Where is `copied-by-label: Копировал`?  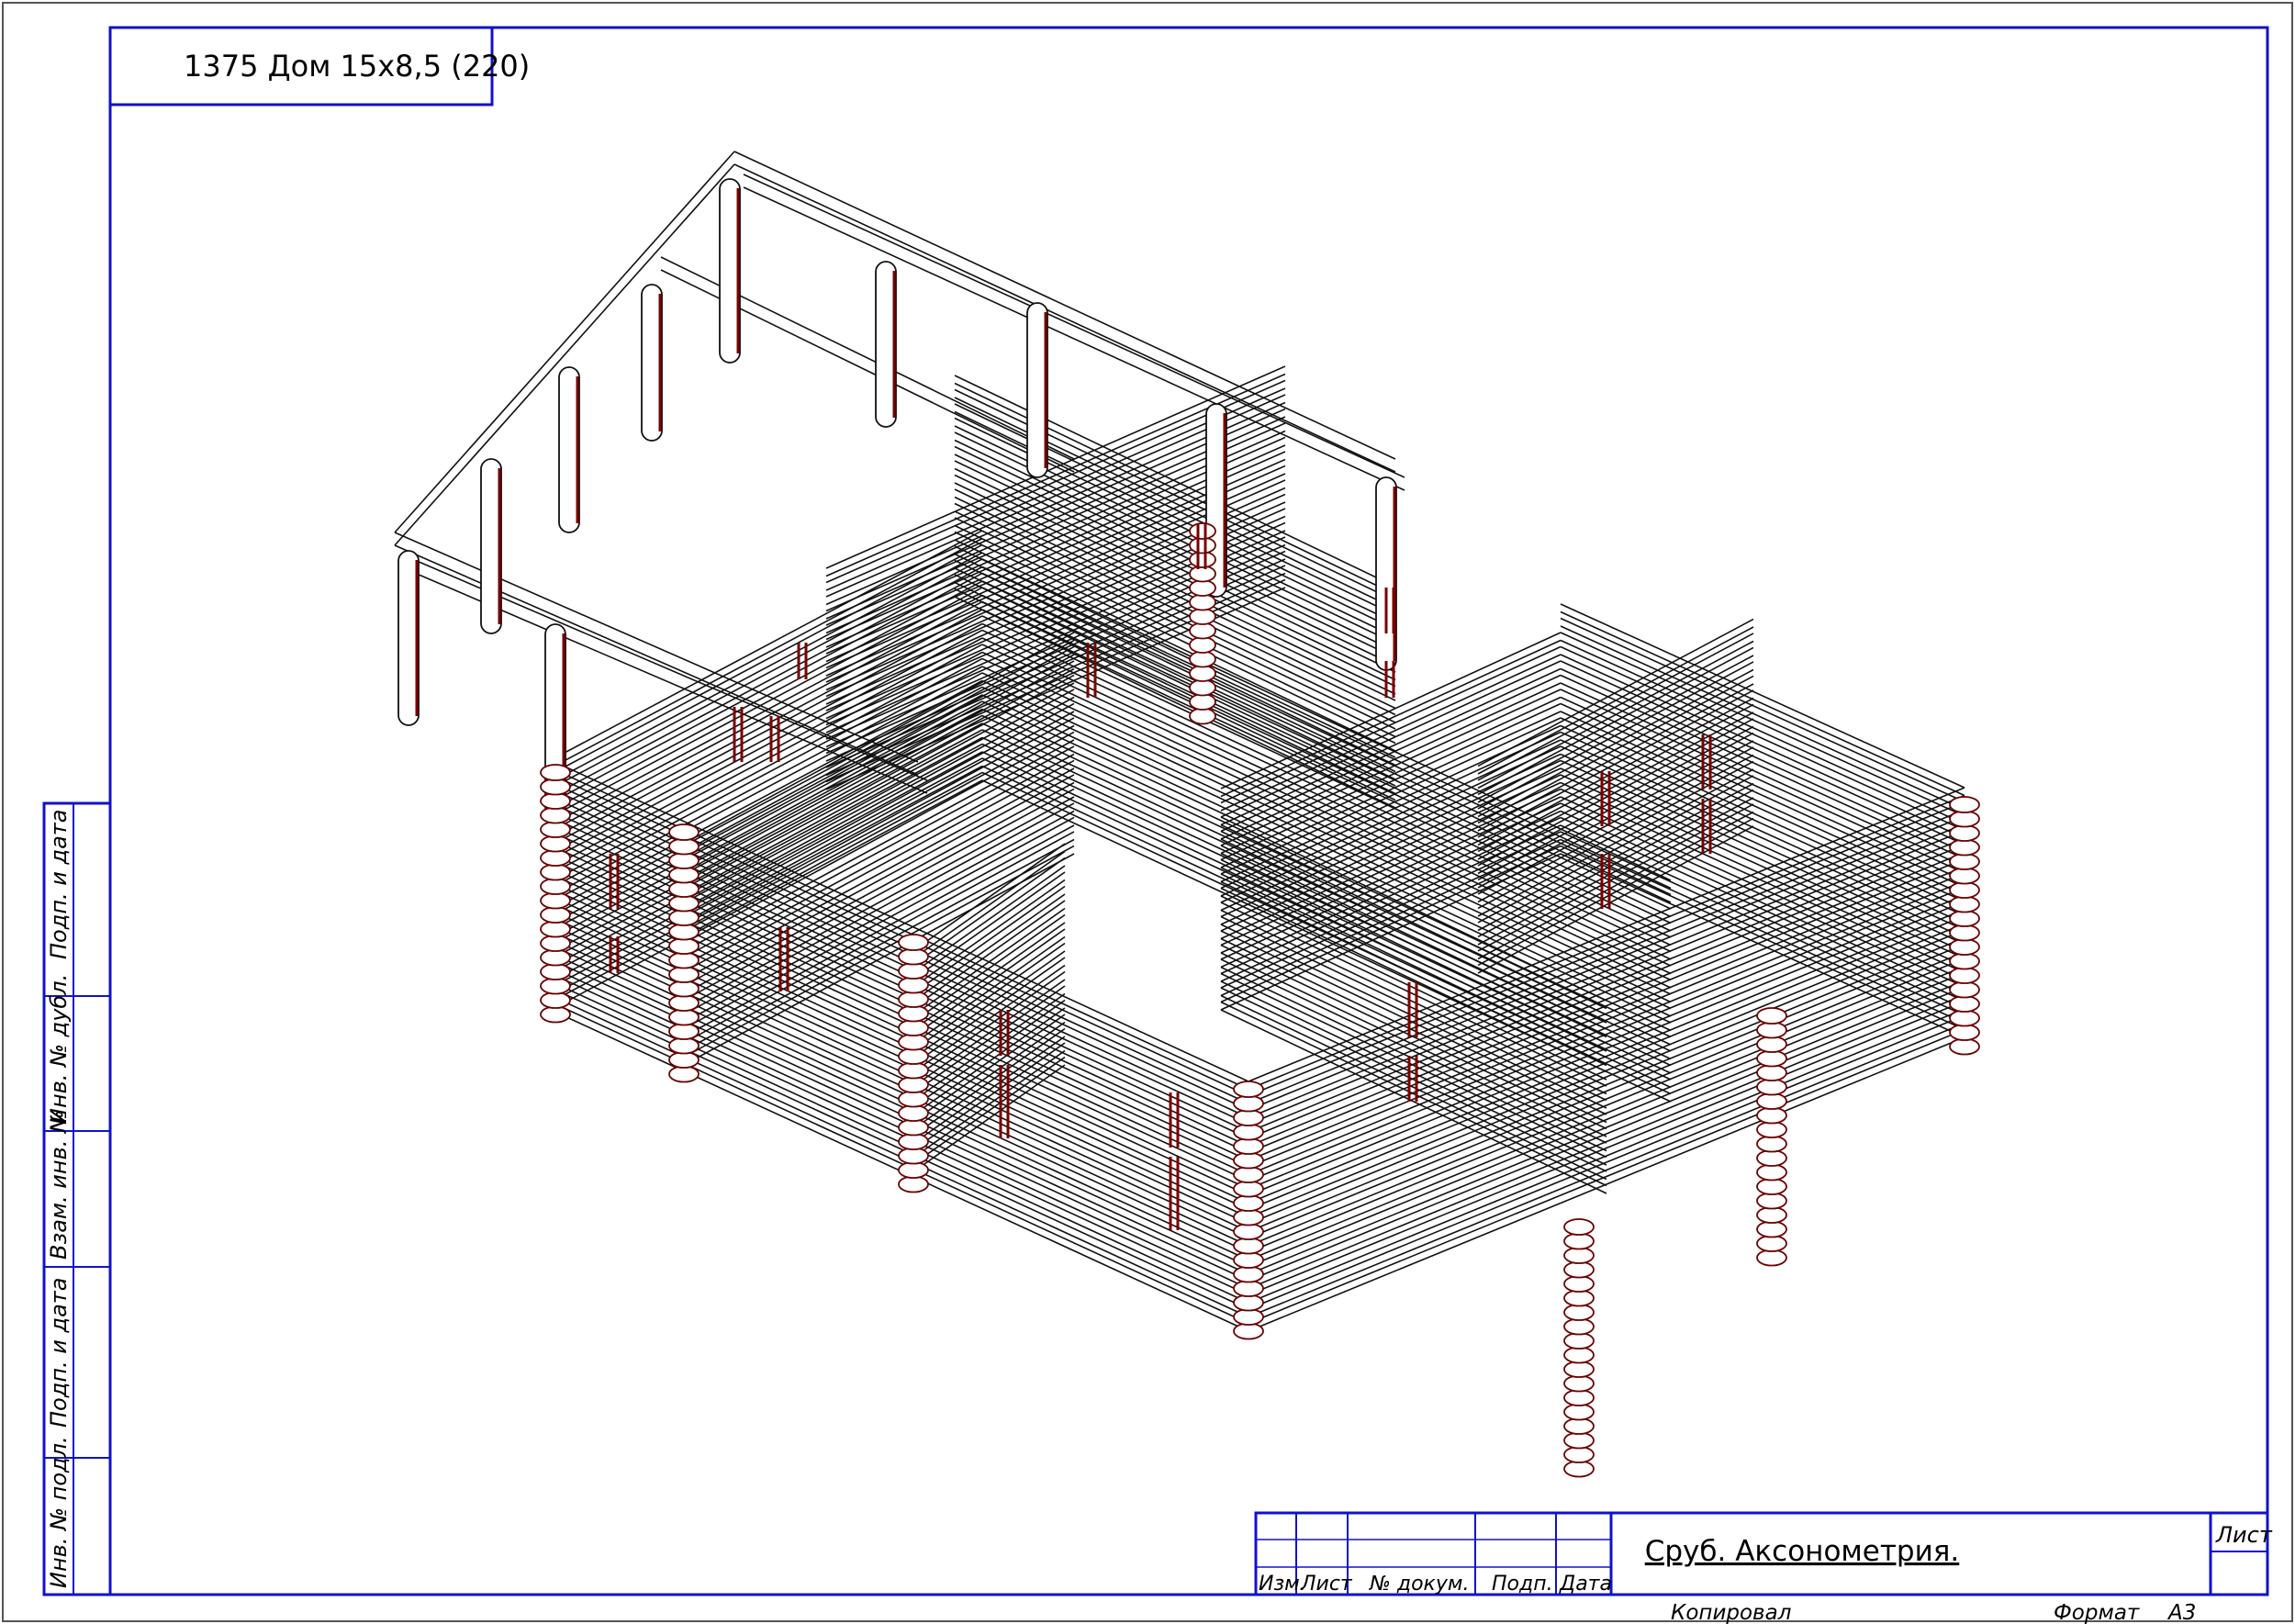 copied-by-label: Копировал is located at coordinates (1732, 1612).